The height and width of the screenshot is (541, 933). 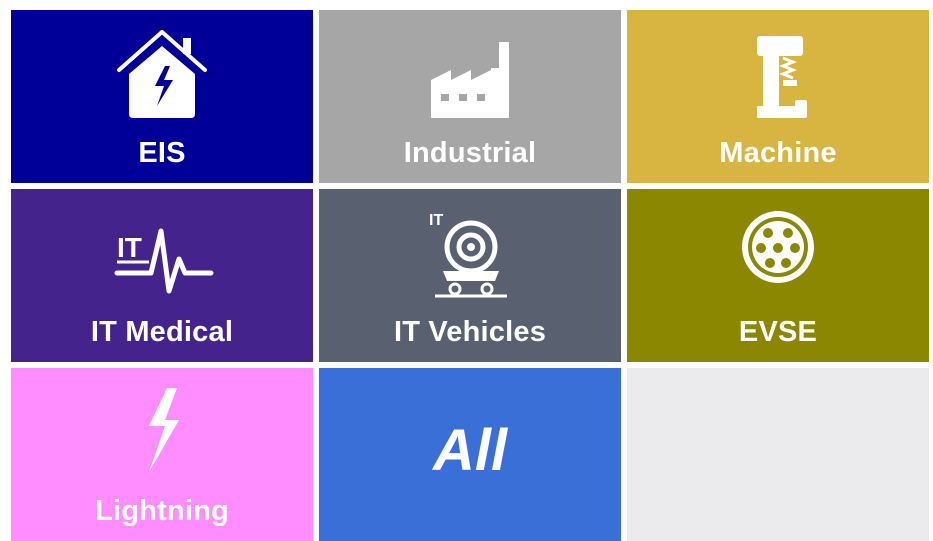 I want to click on tile-label: Industrial, so click(x=470, y=153).